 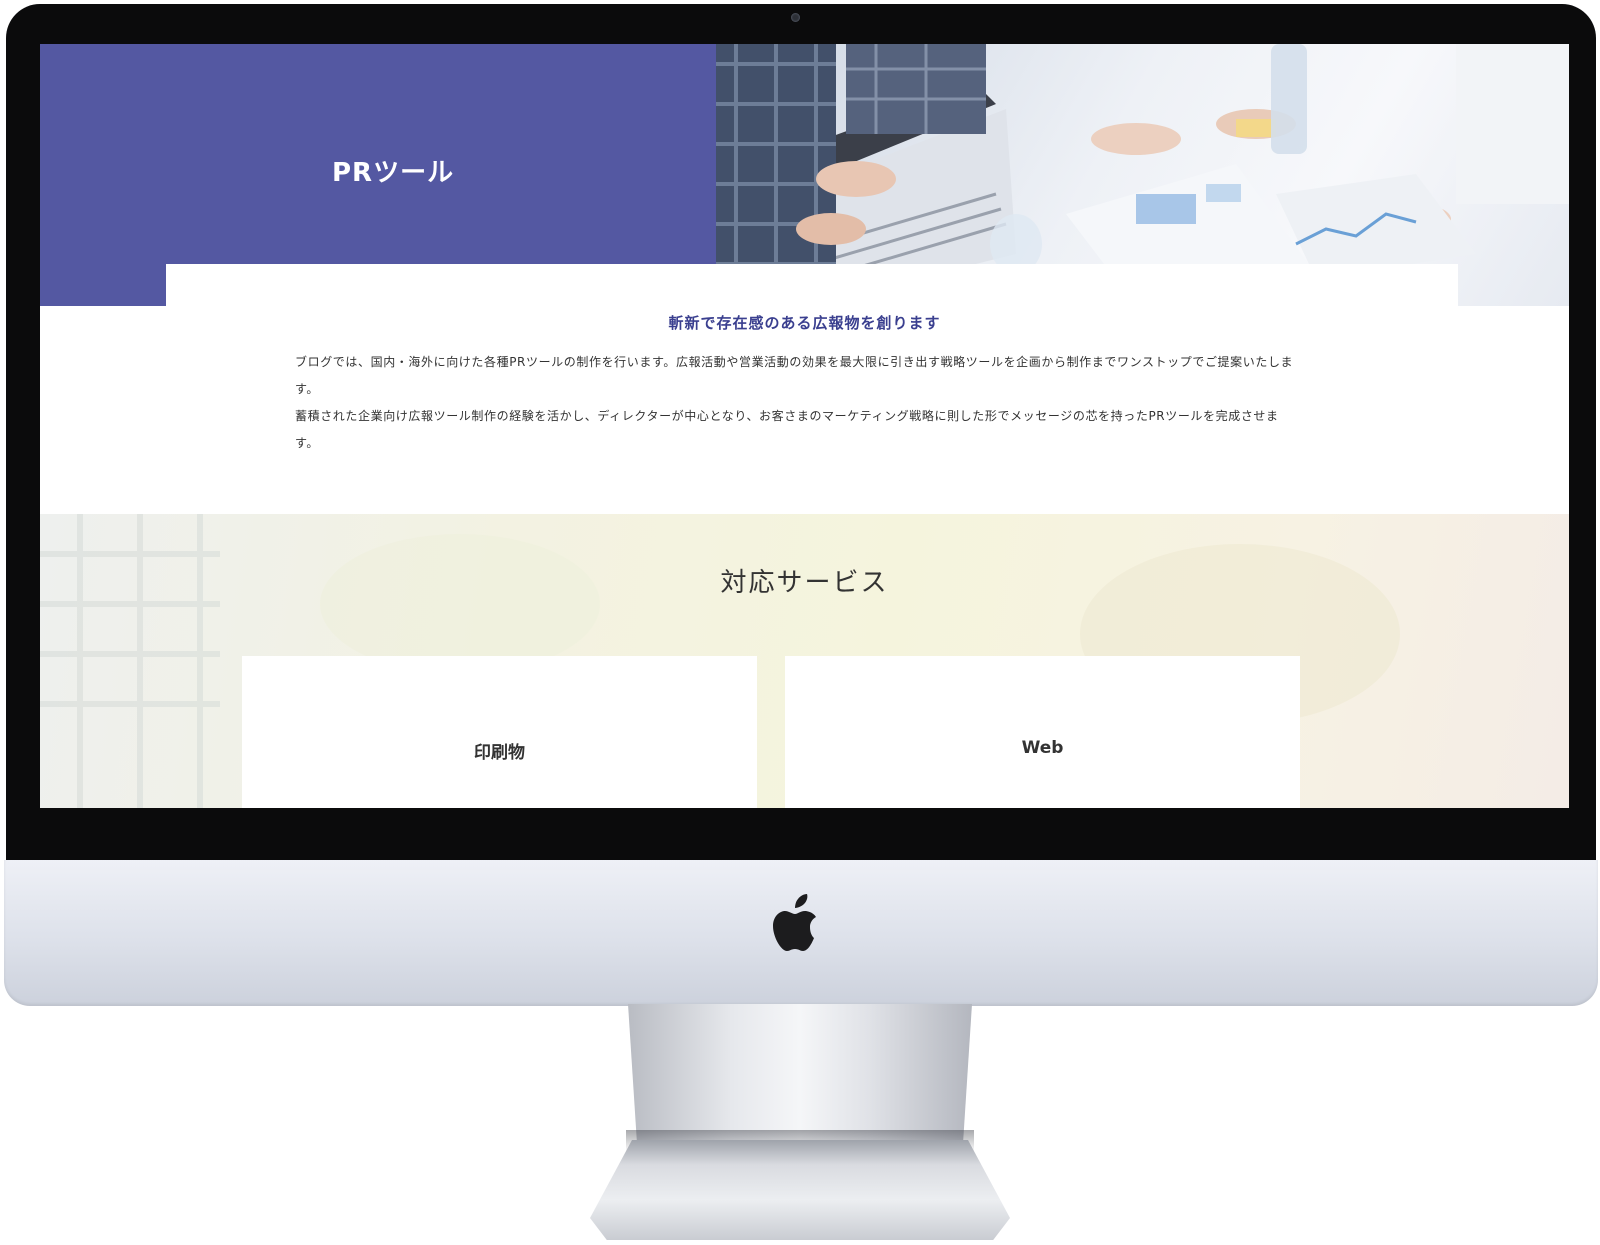 What do you see at coordinates (804, 583) in the screenshot?
I see `services-title: 対応サービス` at bounding box center [804, 583].